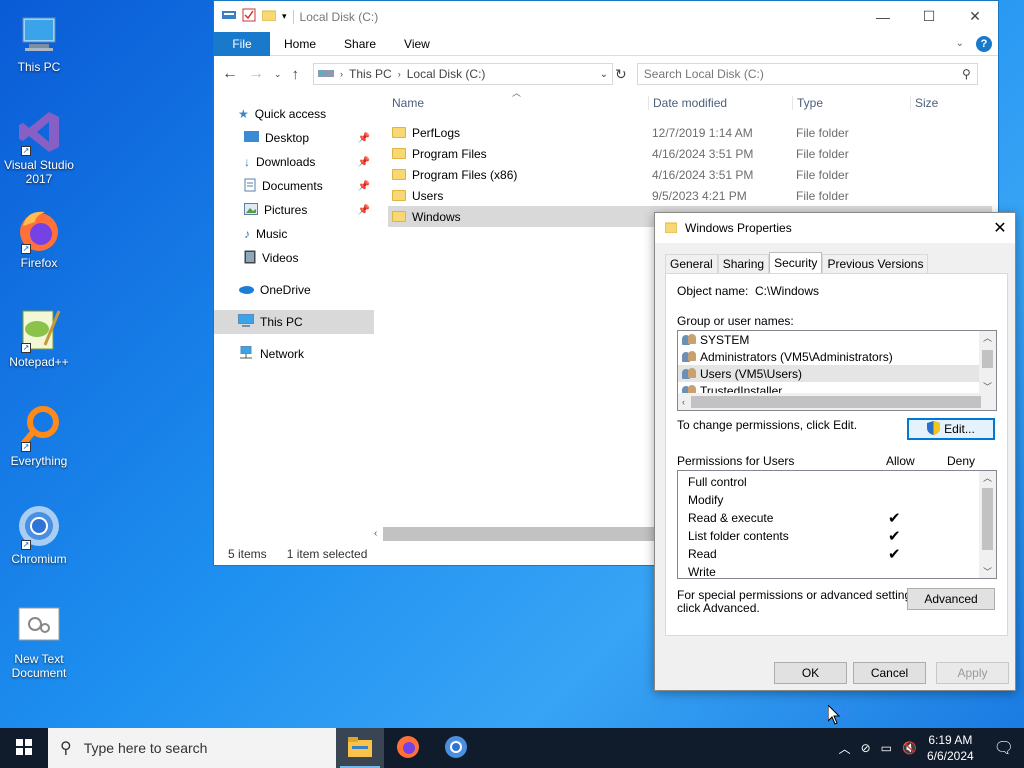 The height and width of the screenshot is (768, 1024). I want to click on cancel-button: Cancel, so click(889, 673).